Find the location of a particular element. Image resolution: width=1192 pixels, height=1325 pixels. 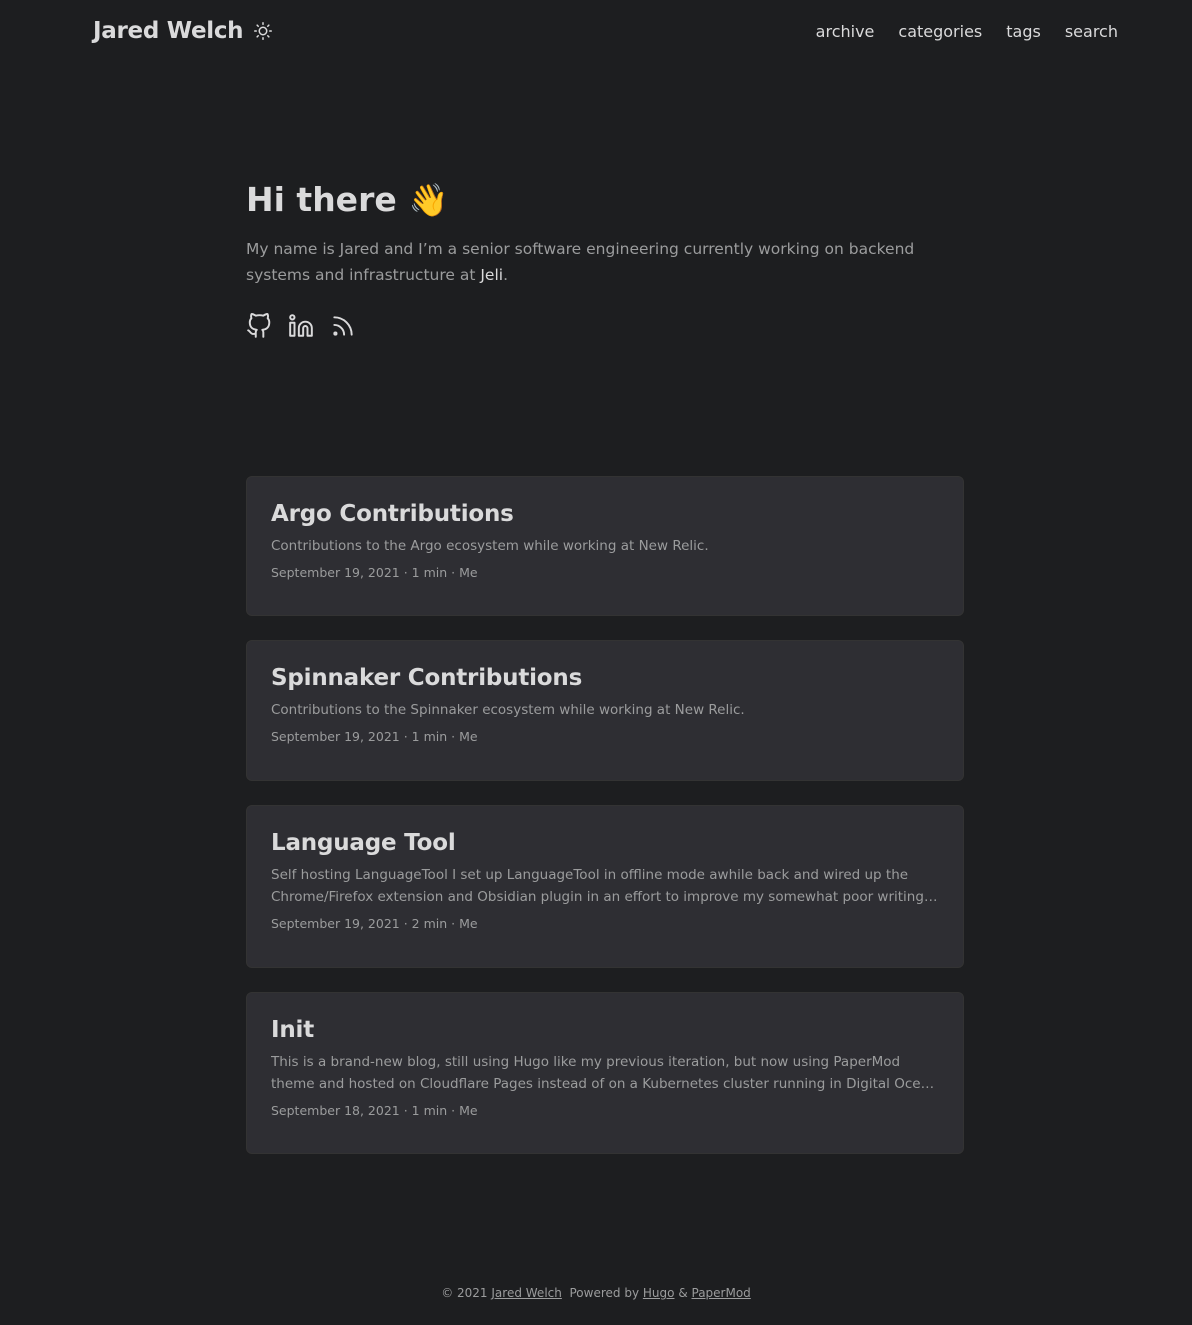

footer-powered-by: Powered by is located at coordinates (604, 1293).